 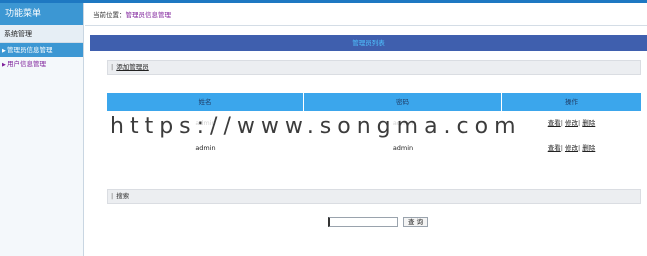 I want to click on search-bar: | 搜索, so click(x=374, y=196).